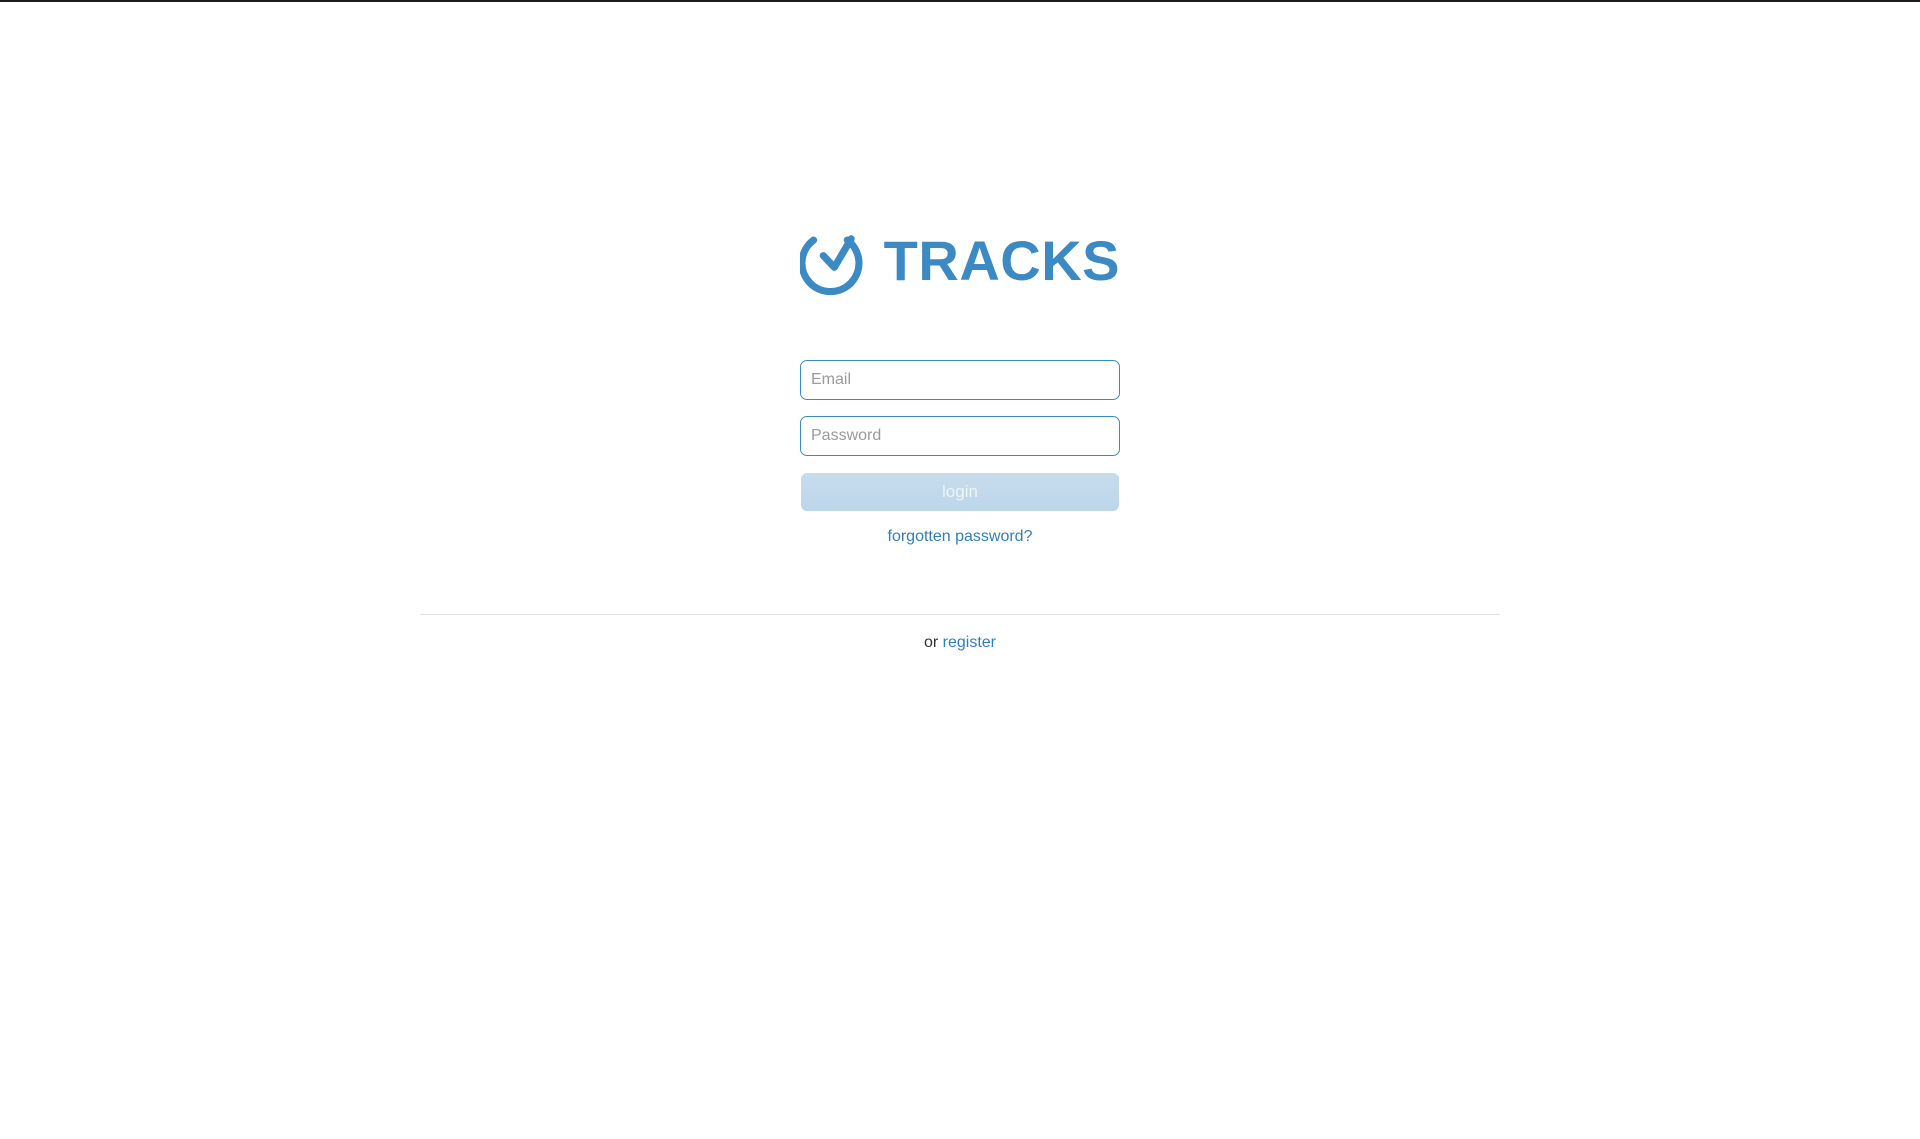  I want to click on password-input, so click(960, 436).